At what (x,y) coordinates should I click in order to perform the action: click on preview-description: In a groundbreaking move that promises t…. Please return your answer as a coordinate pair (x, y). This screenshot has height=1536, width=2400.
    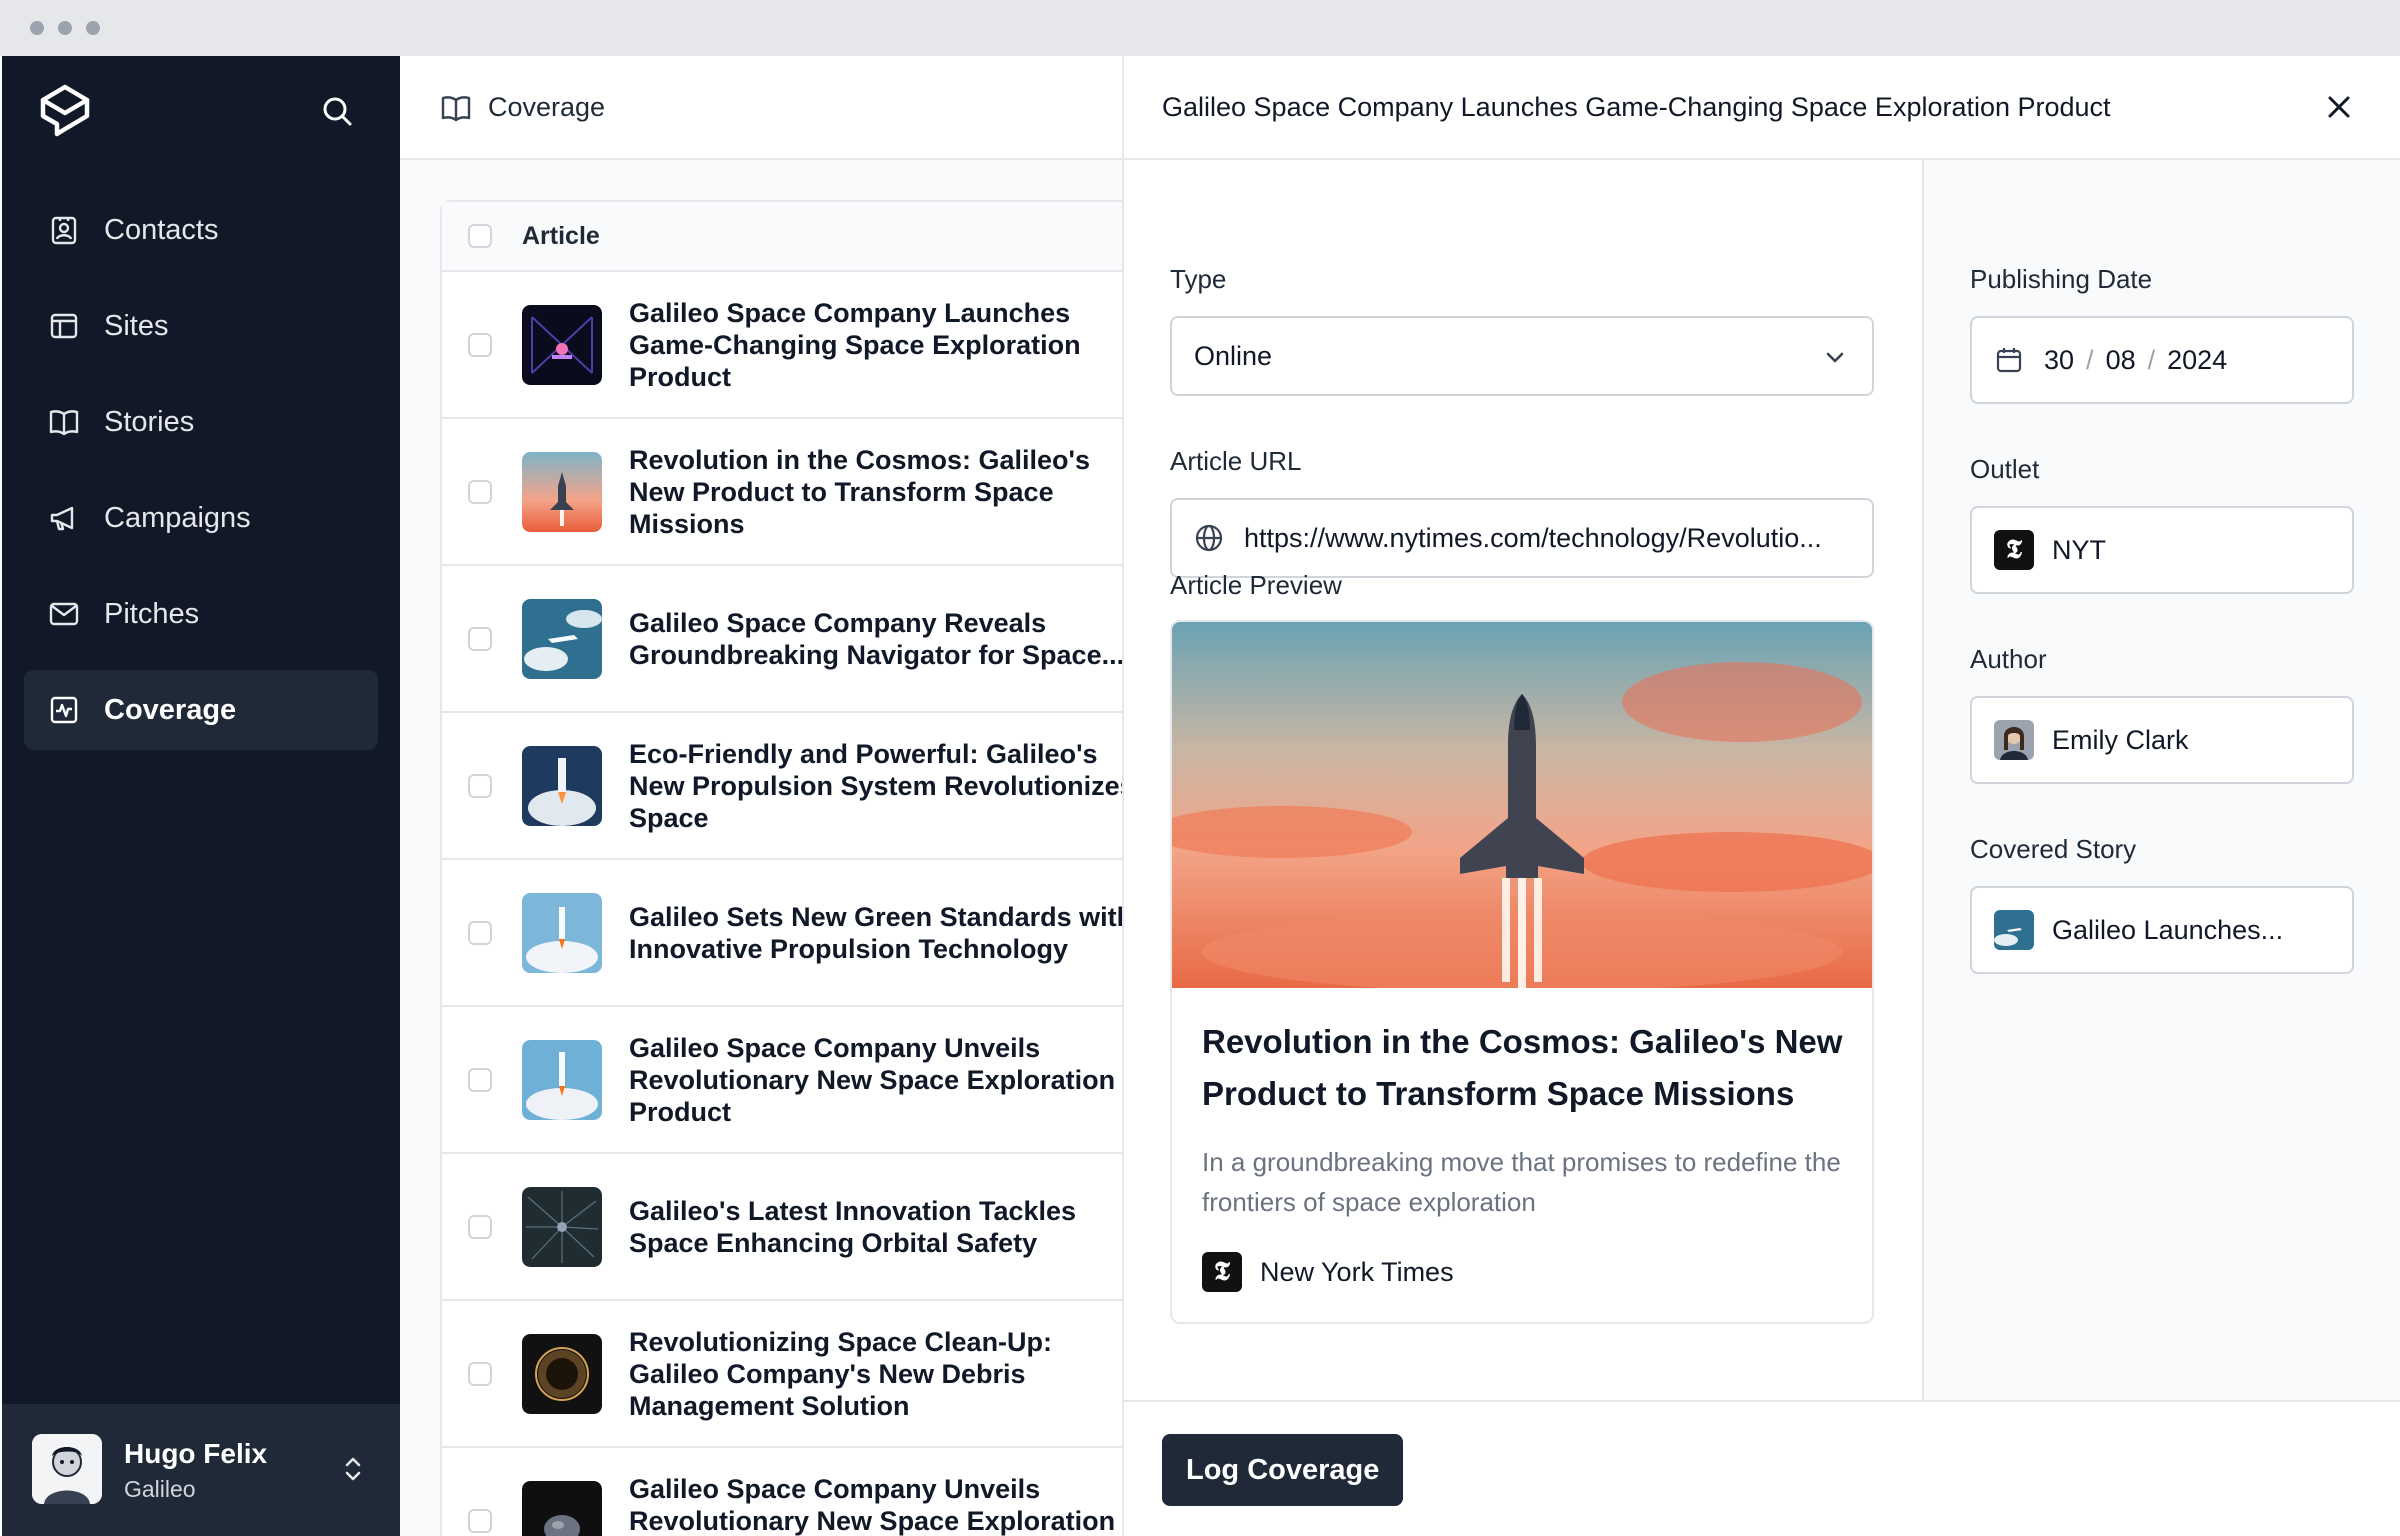
    Looking at the image, I should click on (1521, 1182).